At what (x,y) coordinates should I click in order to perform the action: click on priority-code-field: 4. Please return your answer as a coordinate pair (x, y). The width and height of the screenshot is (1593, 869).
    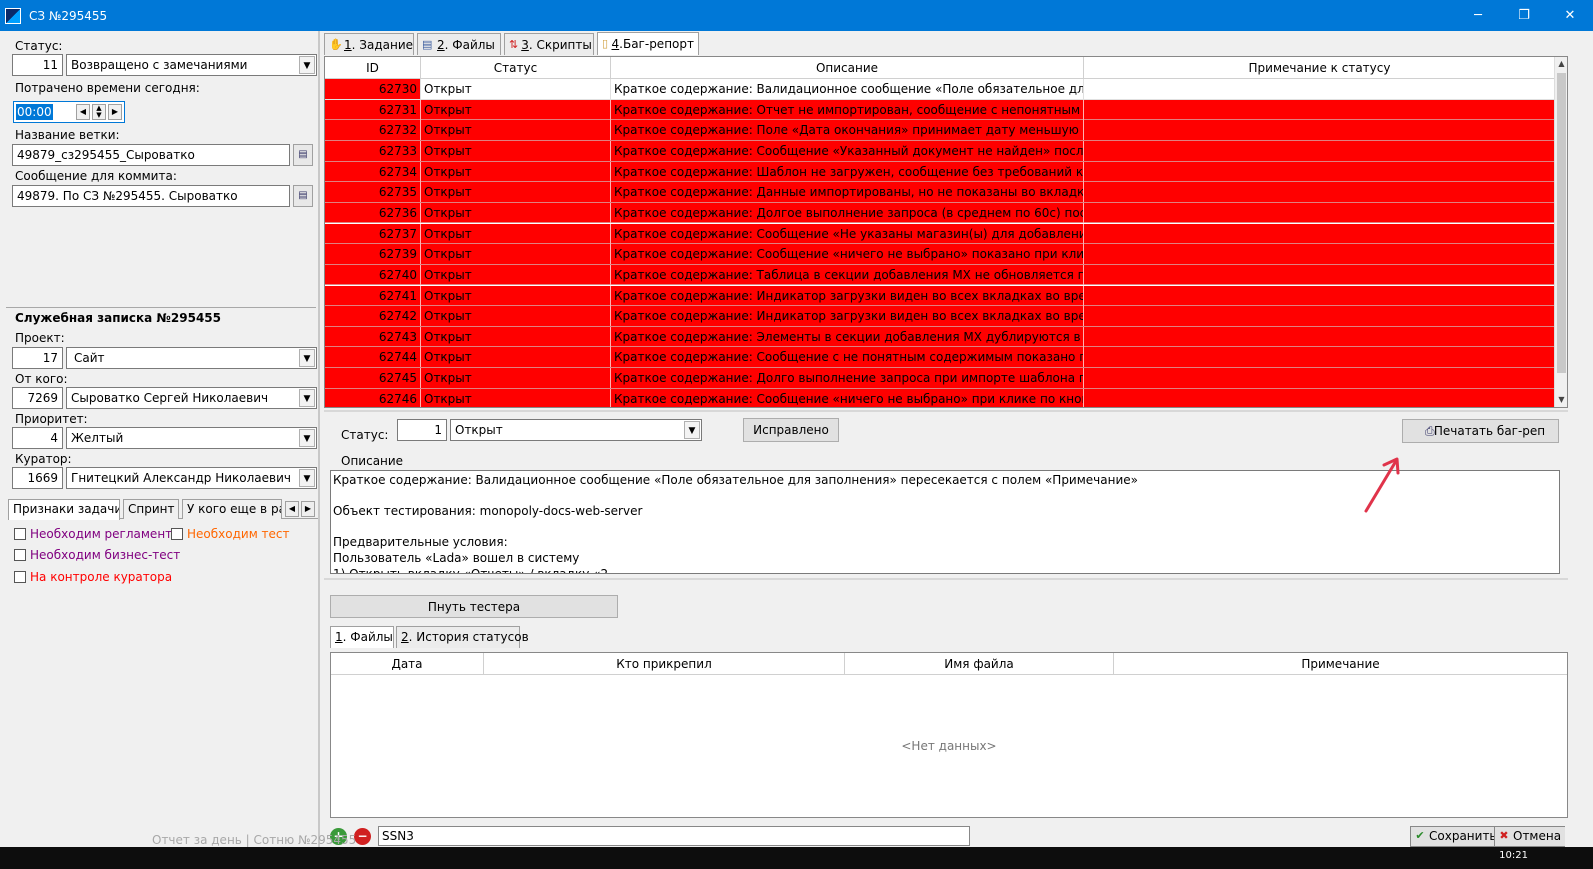
    Looking at the image, I should click on (37, 438).